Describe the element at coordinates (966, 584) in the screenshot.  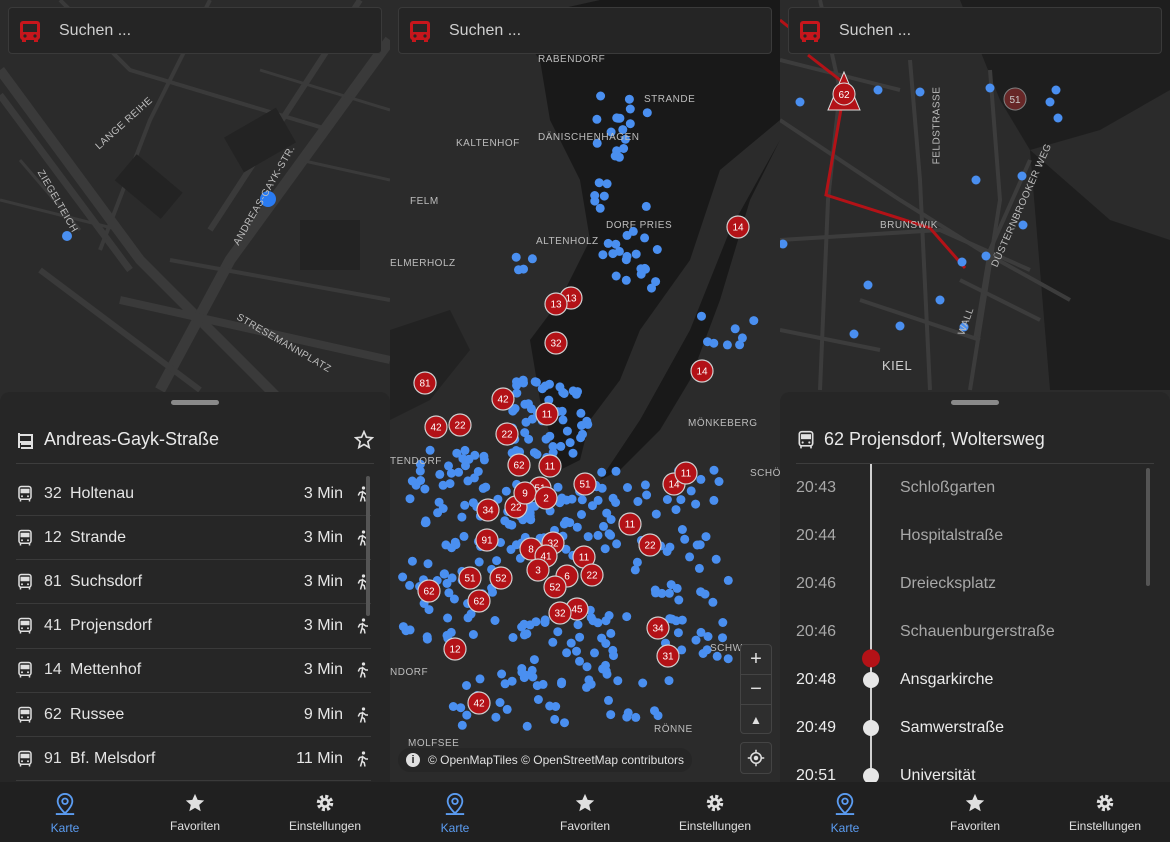
I see `trip-stop-row: 20:46 Dreiecksplatz` at that location.